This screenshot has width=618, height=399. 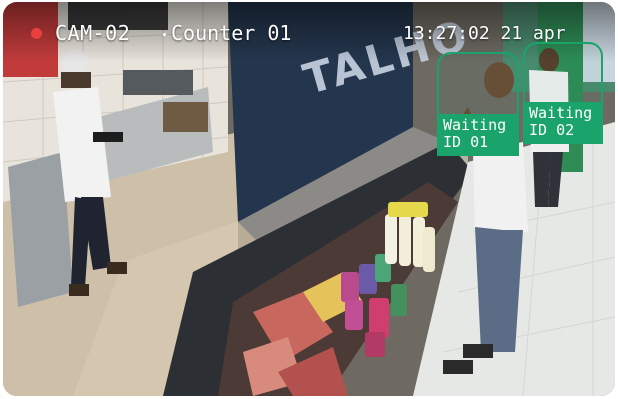 What do you see at coordinates (231, 33) in the screenshot?
I see `counter-label-text: Counter 01` at bounding box center [231, 33].